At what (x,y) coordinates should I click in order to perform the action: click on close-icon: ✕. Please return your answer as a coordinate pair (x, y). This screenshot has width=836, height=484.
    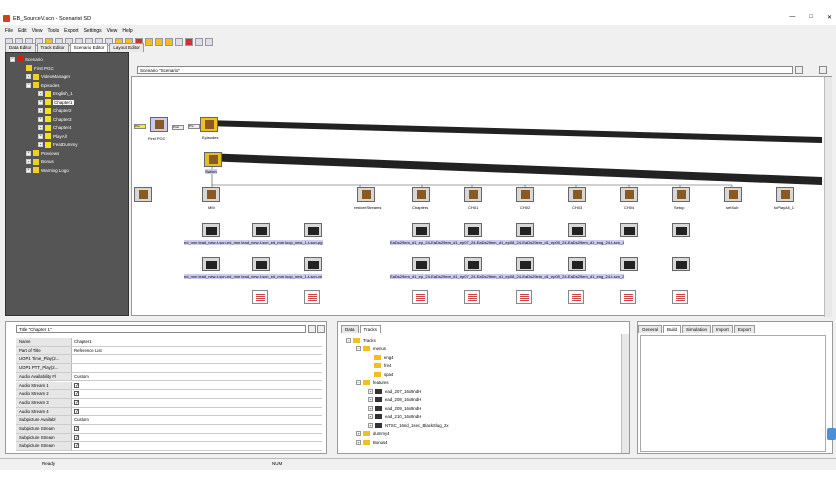
    Looking at the image, I should click on (829, 17).